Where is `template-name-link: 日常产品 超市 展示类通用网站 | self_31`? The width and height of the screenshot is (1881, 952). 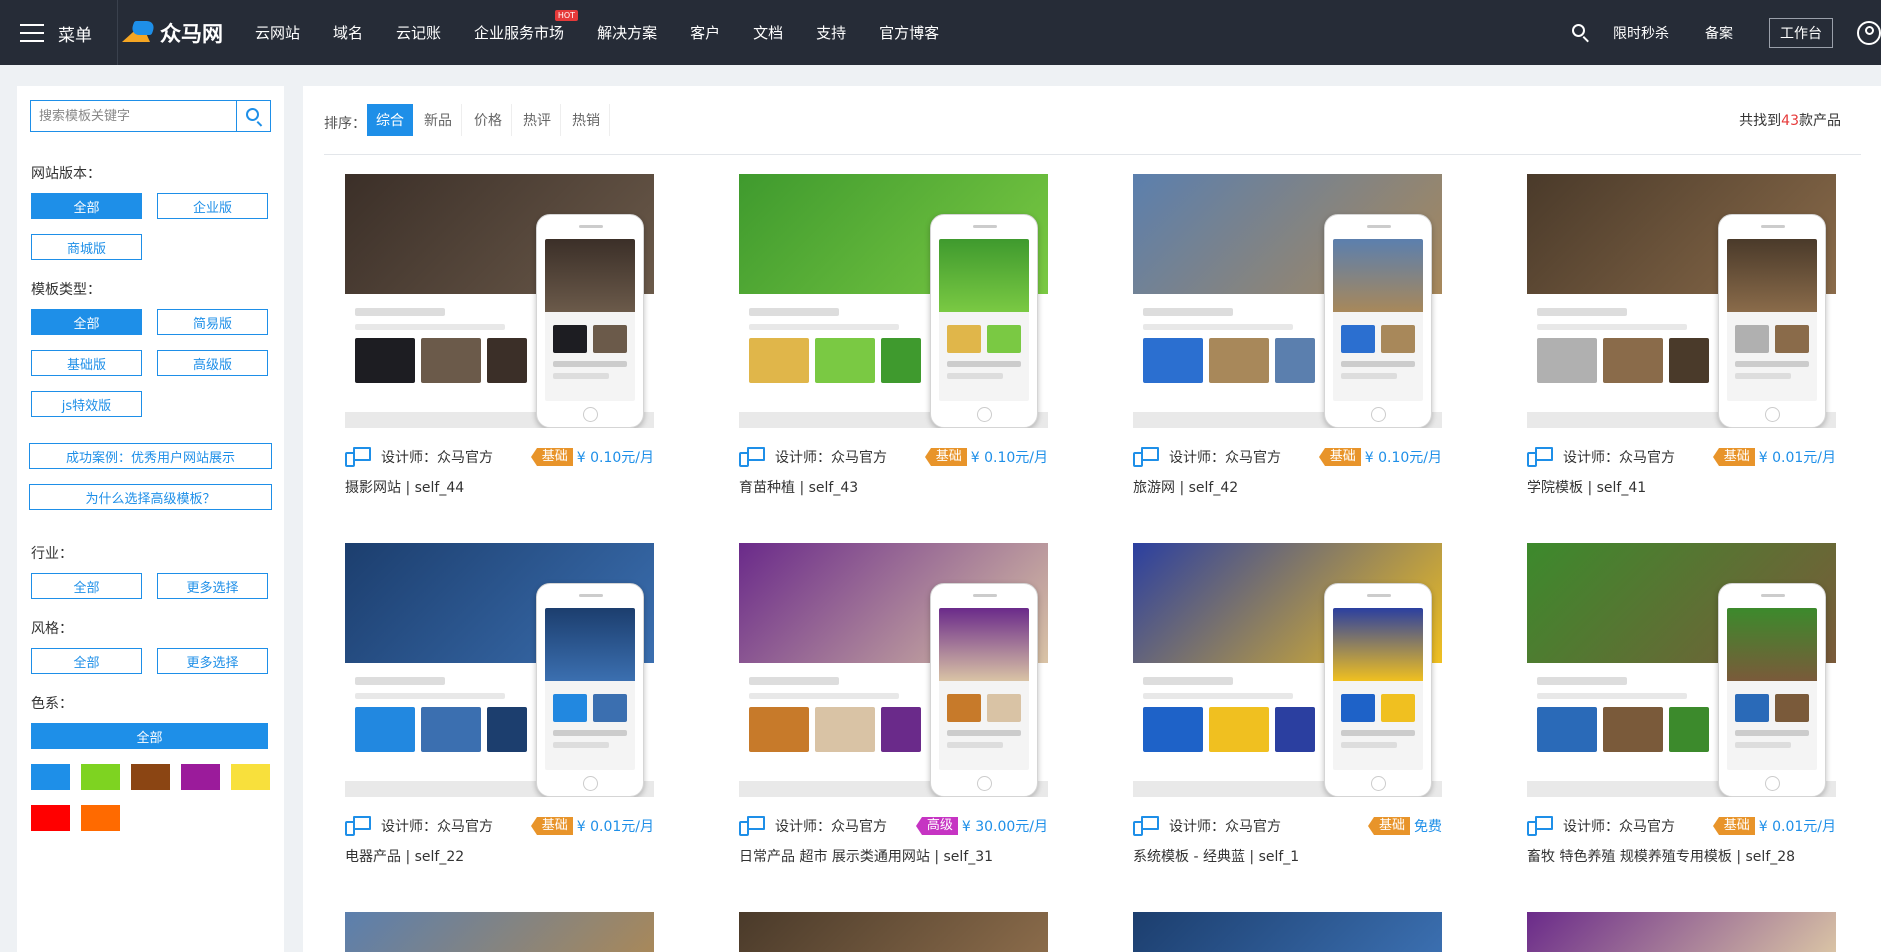 template-name-link: 日常产品 超市 展示类通用网站 | self_31 is located at coordinates (866, 856).